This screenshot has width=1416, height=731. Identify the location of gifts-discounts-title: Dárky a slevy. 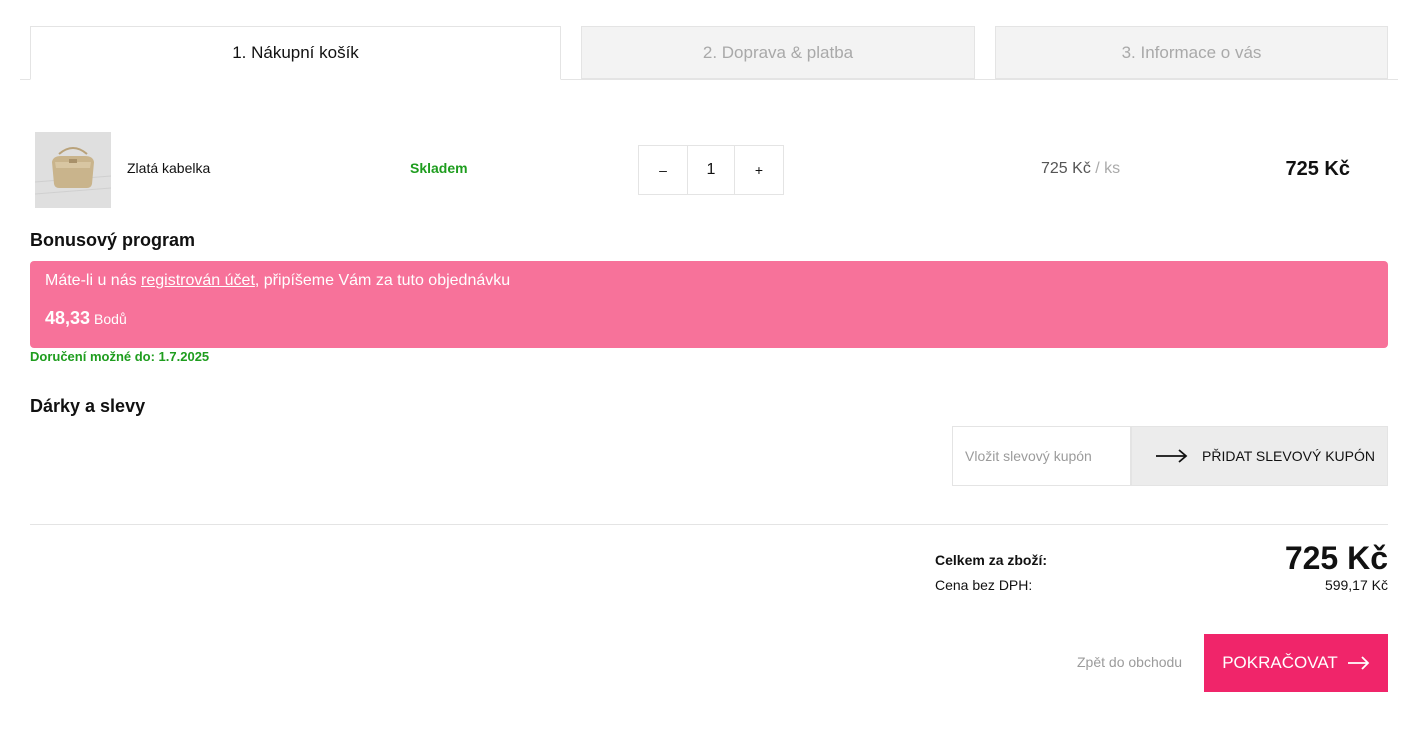
(88, 406).